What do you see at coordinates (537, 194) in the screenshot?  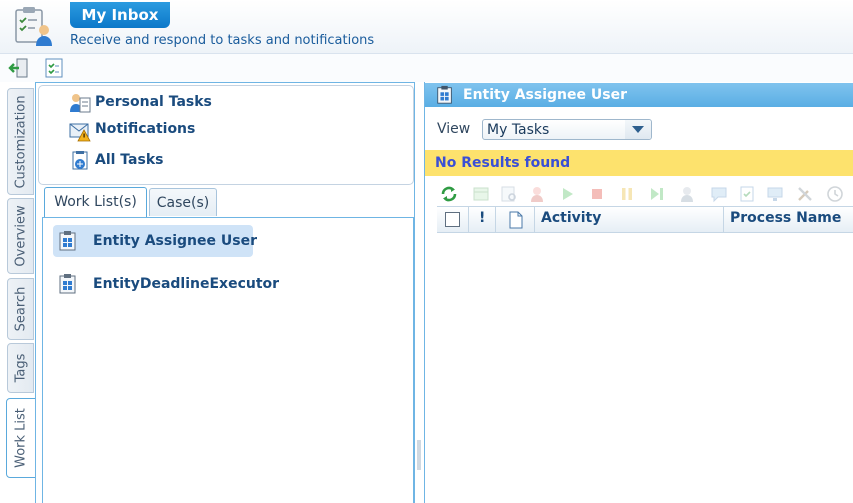 I see `delegate-icon` at bounding box center [537, 194].